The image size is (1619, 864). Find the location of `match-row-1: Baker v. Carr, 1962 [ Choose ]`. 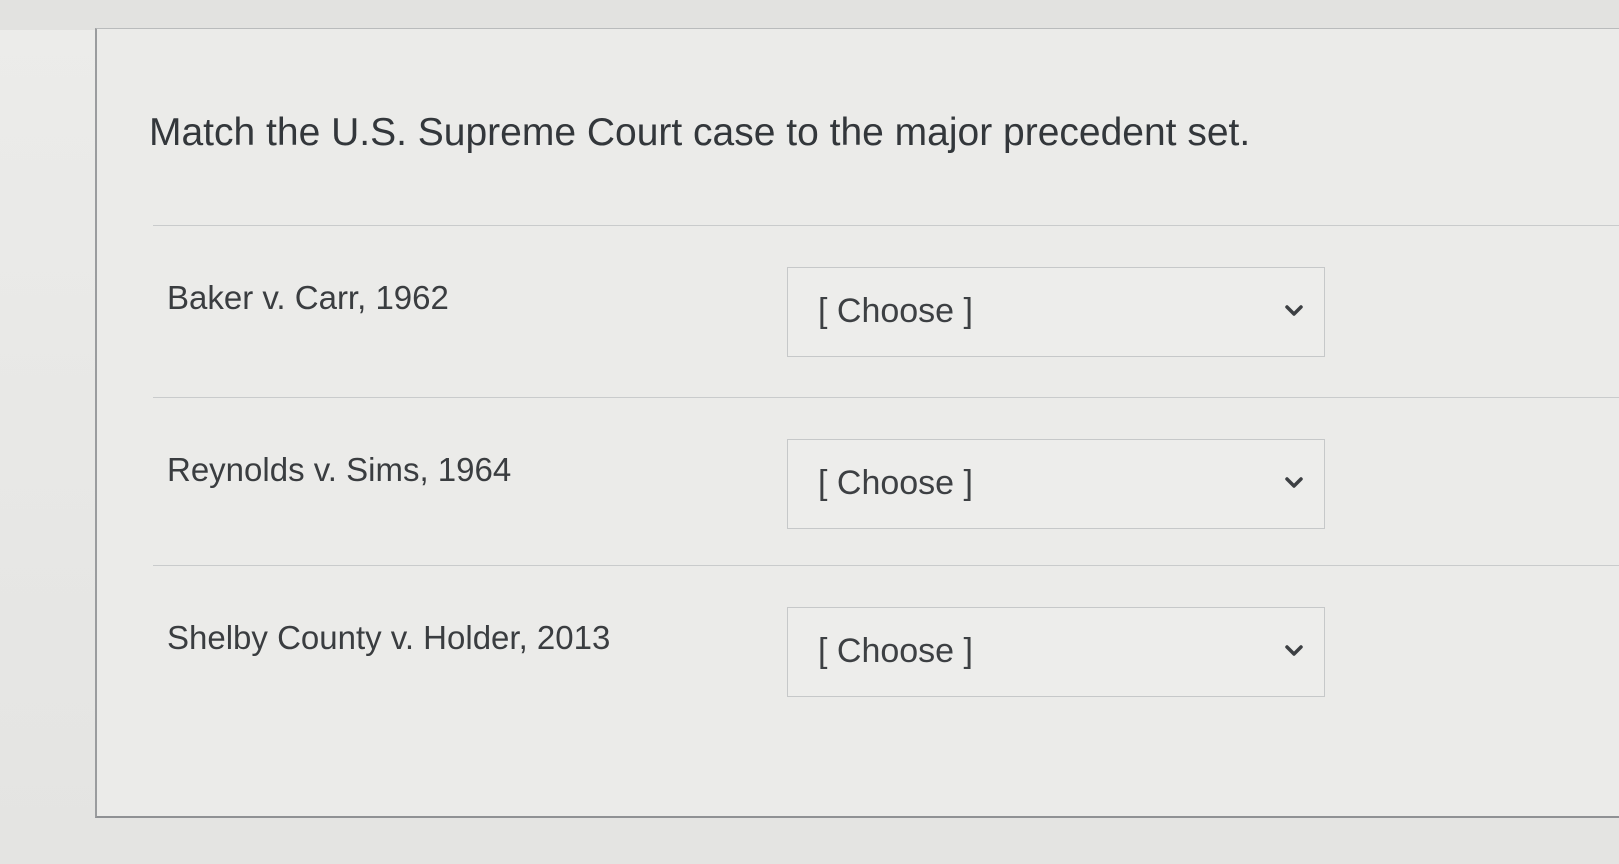

match-row-1: Baker v. Carr, 1962 [ Choose ] is located at coordinates (858, 322).